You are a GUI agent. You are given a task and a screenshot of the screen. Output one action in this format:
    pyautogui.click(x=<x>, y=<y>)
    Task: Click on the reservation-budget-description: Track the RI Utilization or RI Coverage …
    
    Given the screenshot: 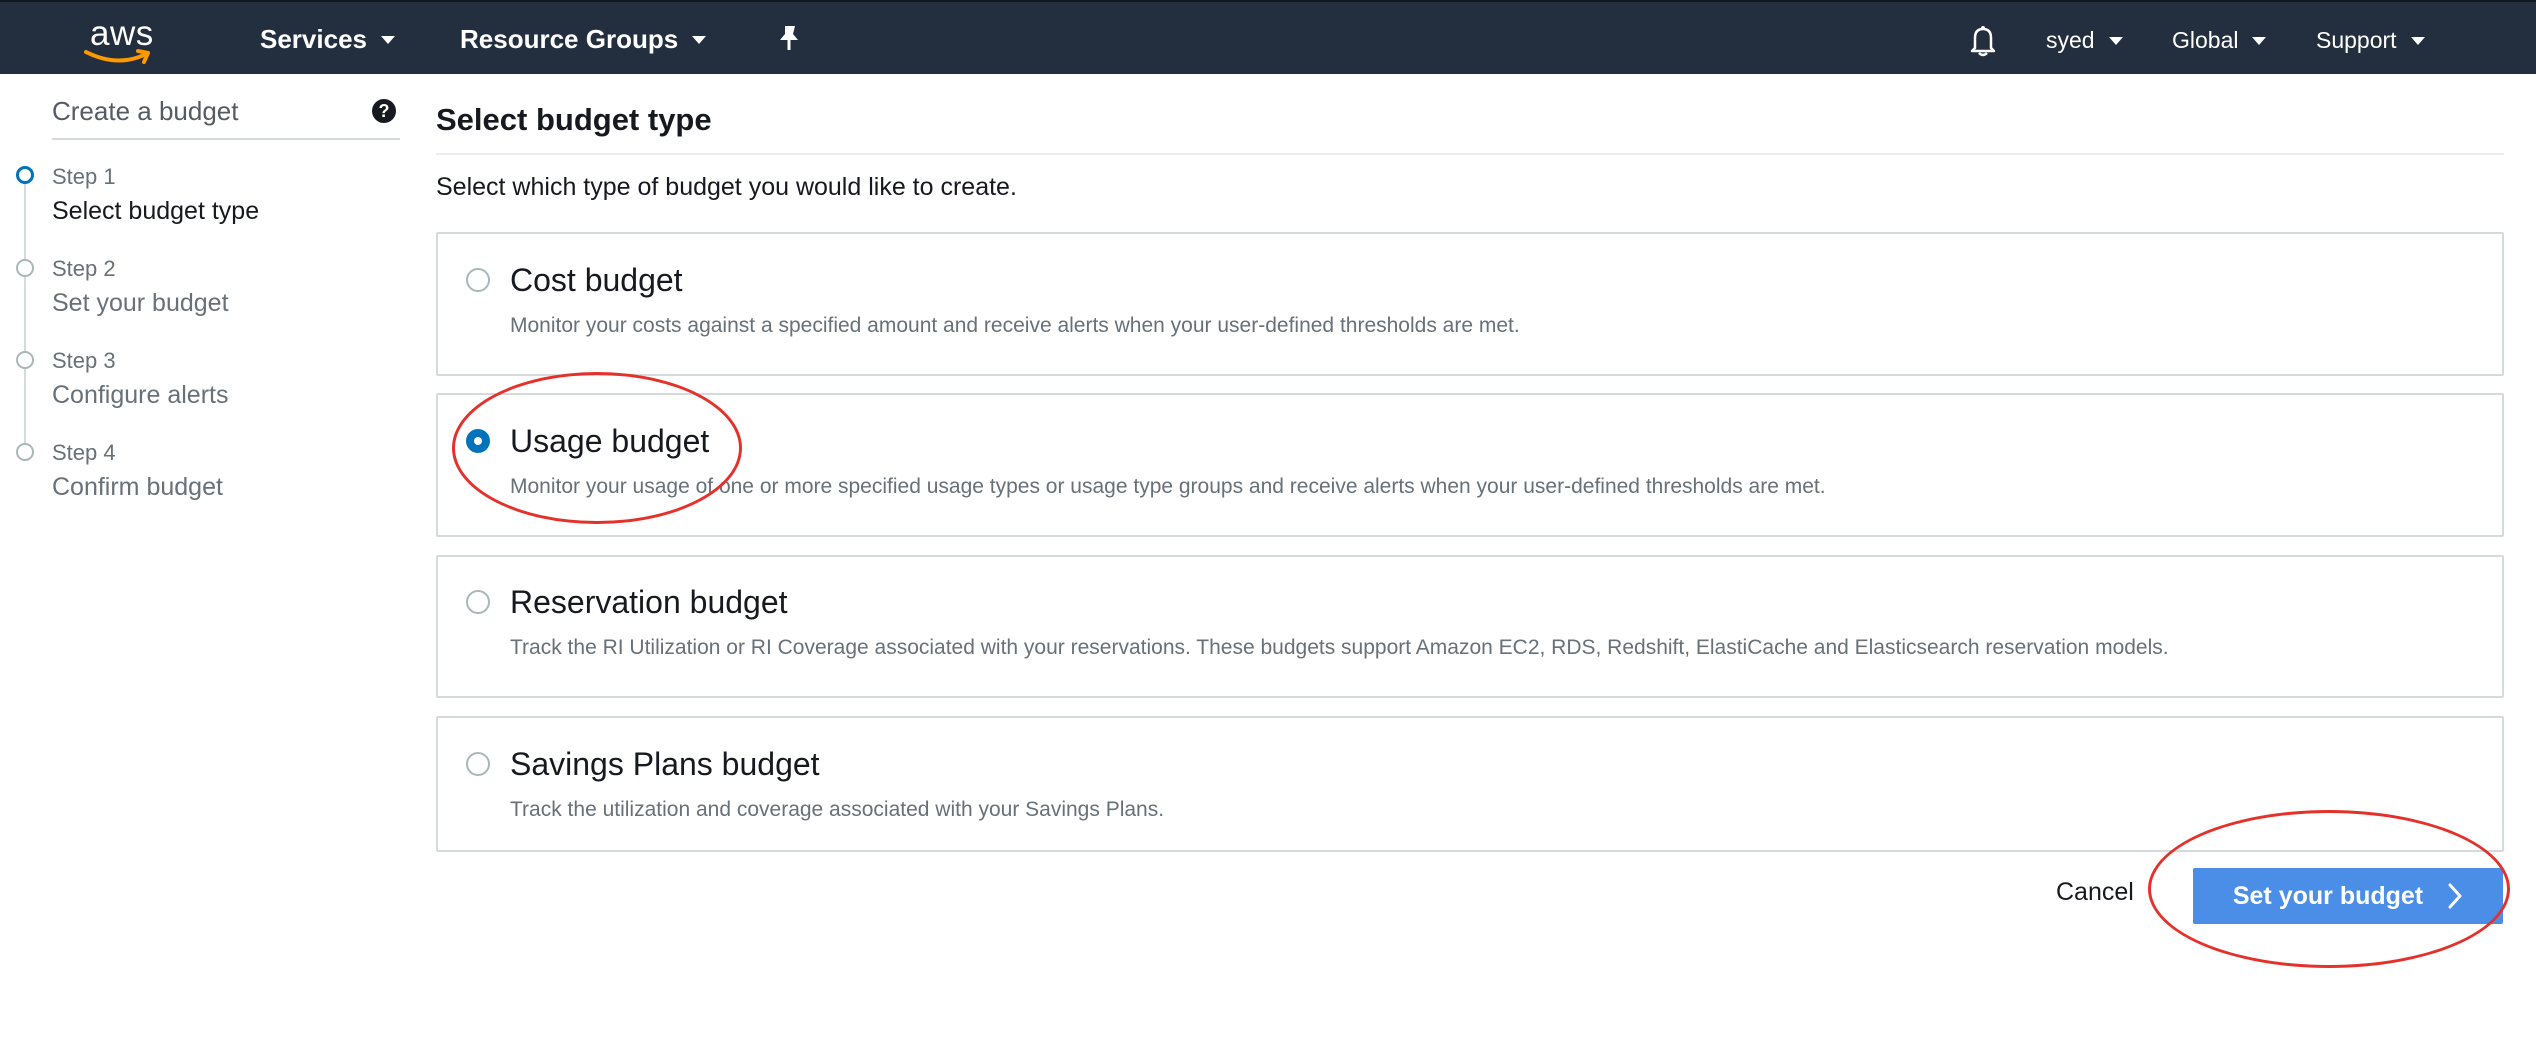 What is the action you would take?
    pyautogui.click(x=1339, y=647)
    